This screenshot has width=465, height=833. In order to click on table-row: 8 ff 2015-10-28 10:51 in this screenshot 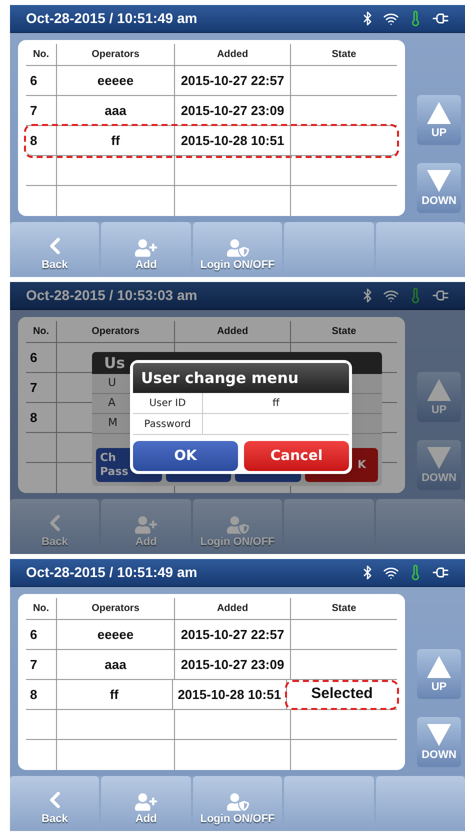, I will do `click(211, 141)`.